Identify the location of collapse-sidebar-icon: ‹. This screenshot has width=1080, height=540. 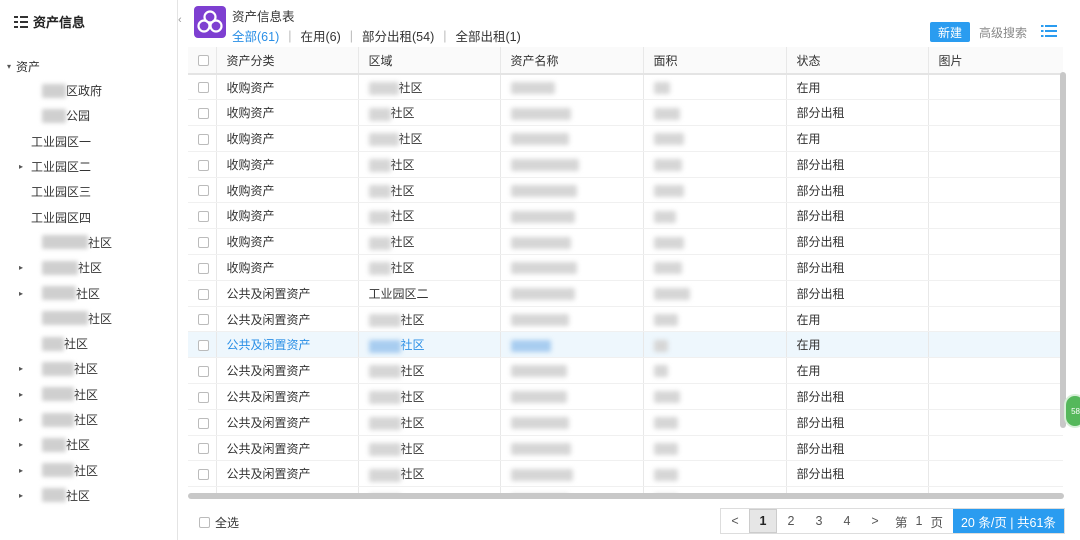
(183, 23).